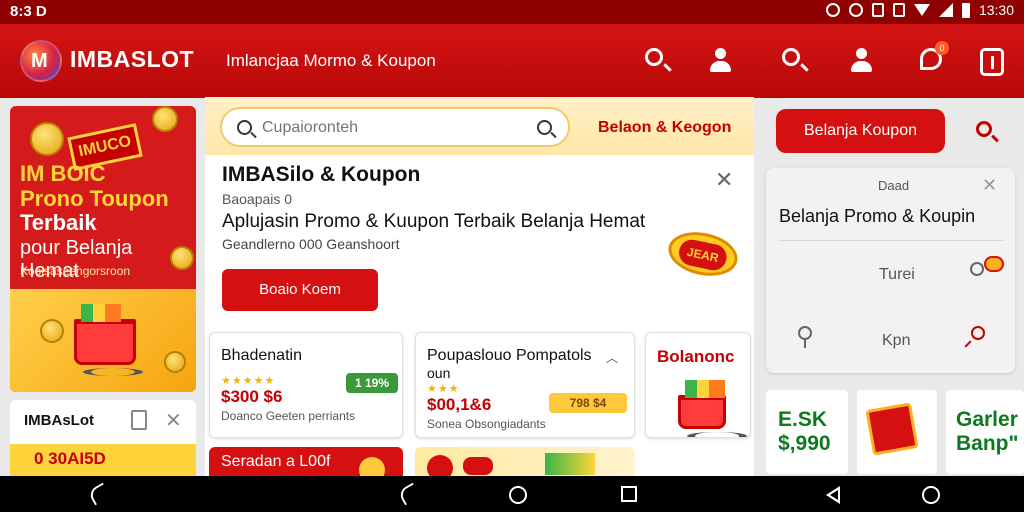  Describe the element at coordinates (288, 416) in the screenshot. I see `product-sold-count: Doanco Geeten perriants` at that location.